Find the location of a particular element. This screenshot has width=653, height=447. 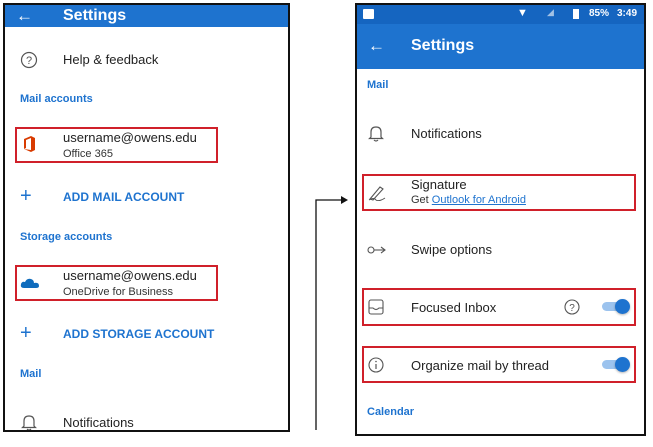

focused-inbox-icon is located at coordinates (376, 307).